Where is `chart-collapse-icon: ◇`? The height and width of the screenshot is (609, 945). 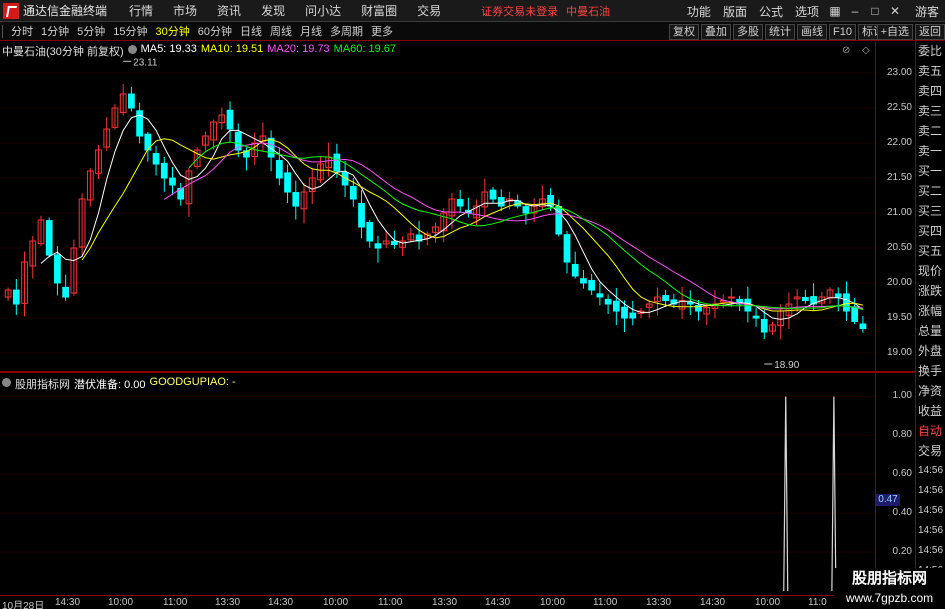
chart-collapse-icon: ◇ is located at coordinates (866, 50).